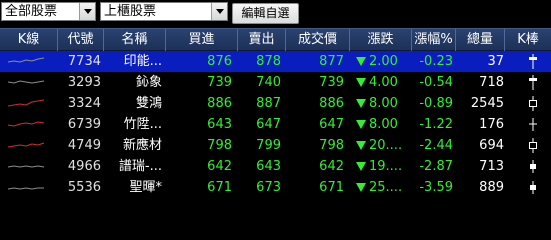 The height and width of the screenshot is (240, 551). I want to click on column-header-change: 漲跌, so click(381, 40).